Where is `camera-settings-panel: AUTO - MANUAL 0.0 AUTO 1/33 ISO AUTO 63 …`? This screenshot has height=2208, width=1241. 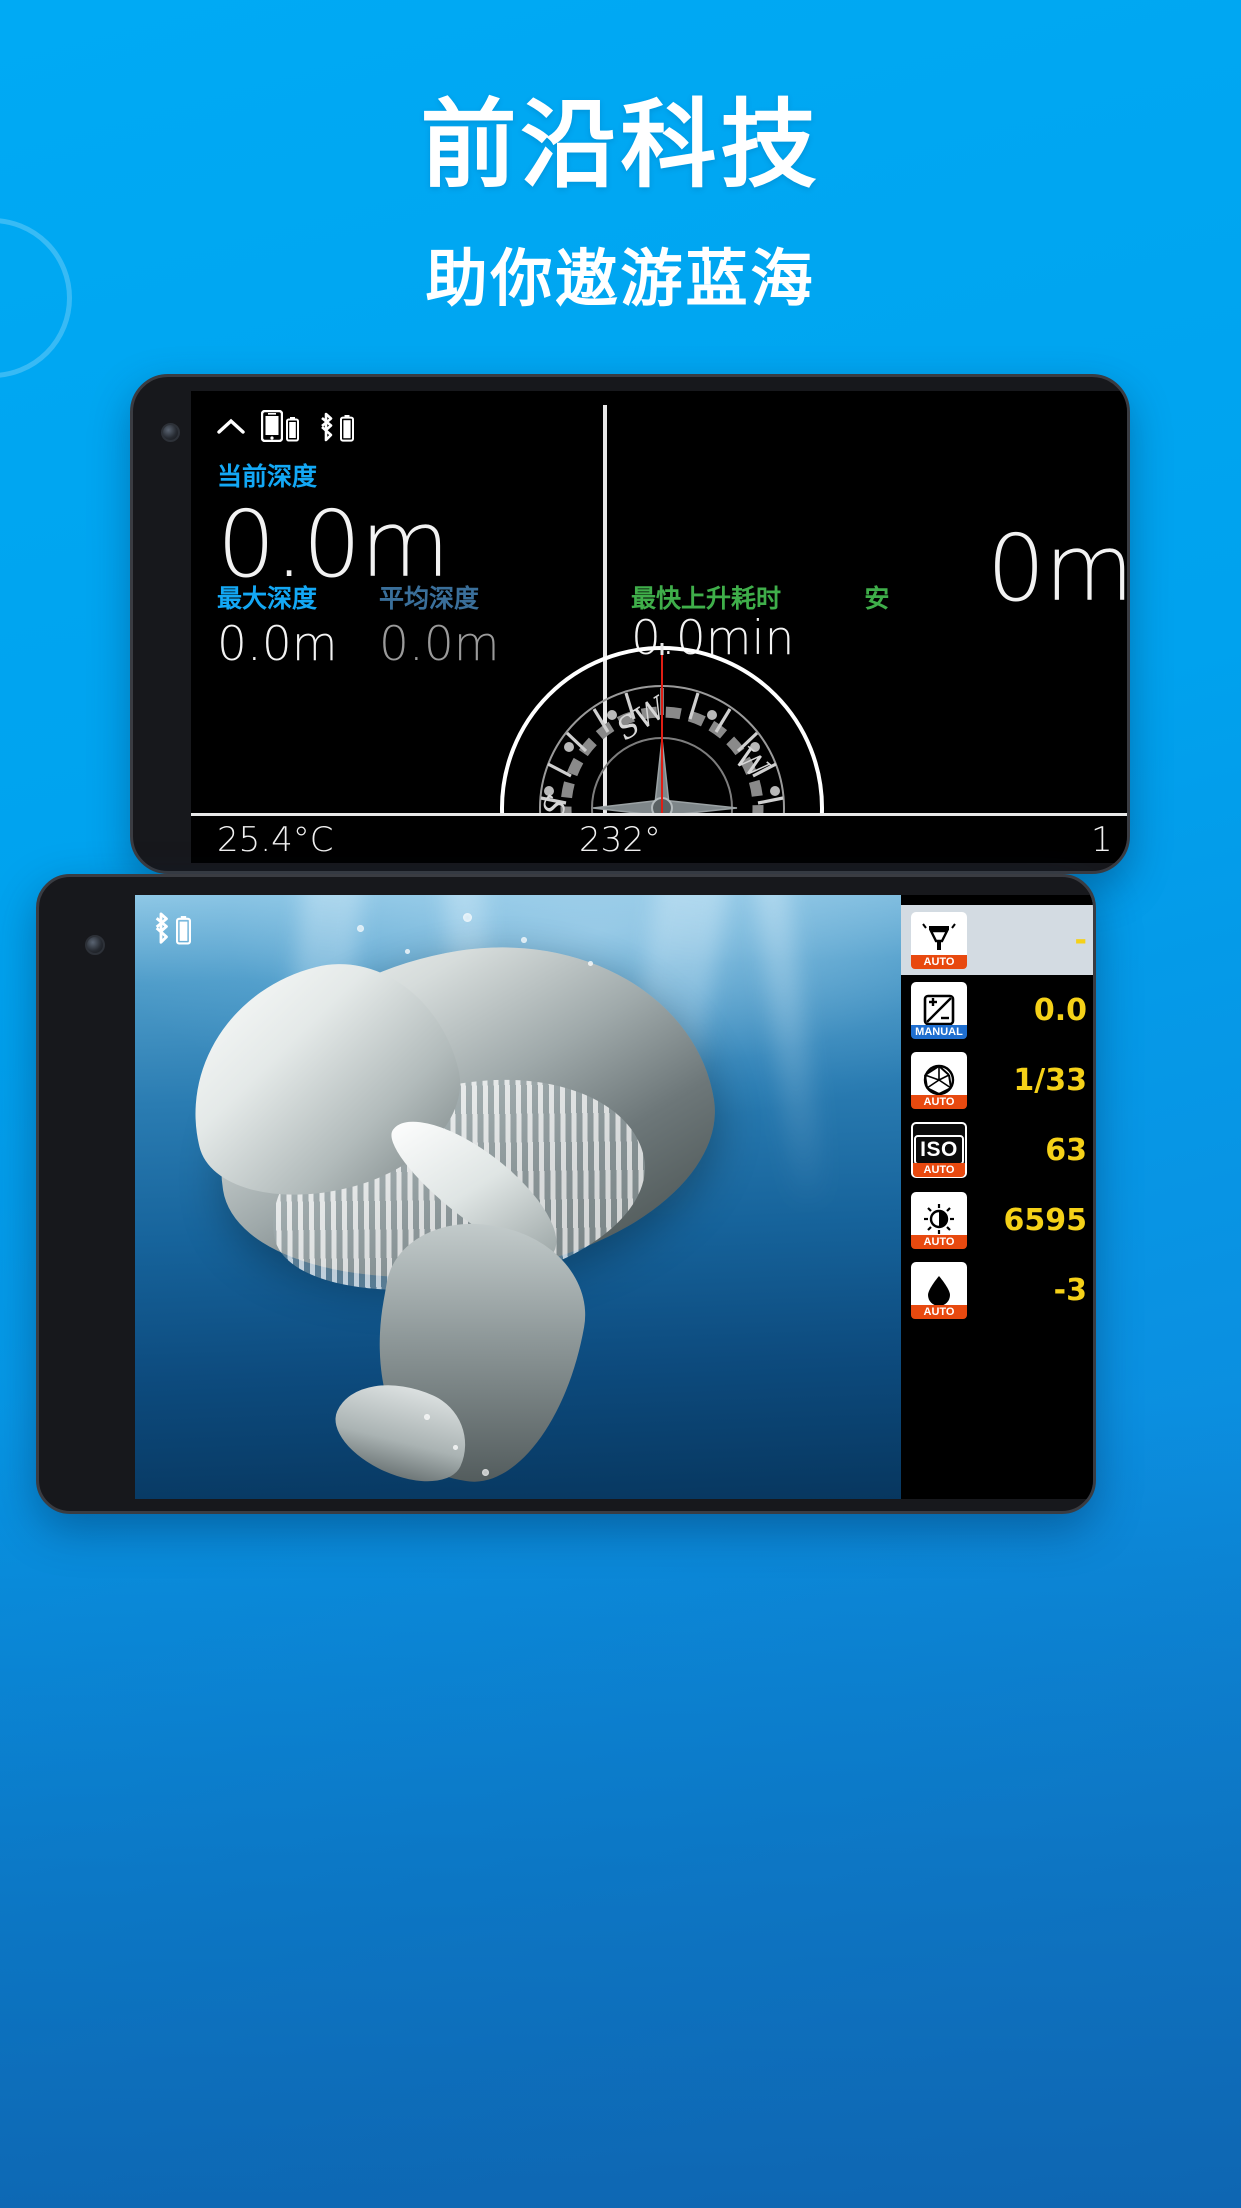 camera-settings-panel: AUTO - MANUAL 0.0 AUTO 1/33 ISO AUTO 63 … is located at coordinates (997, 1197).